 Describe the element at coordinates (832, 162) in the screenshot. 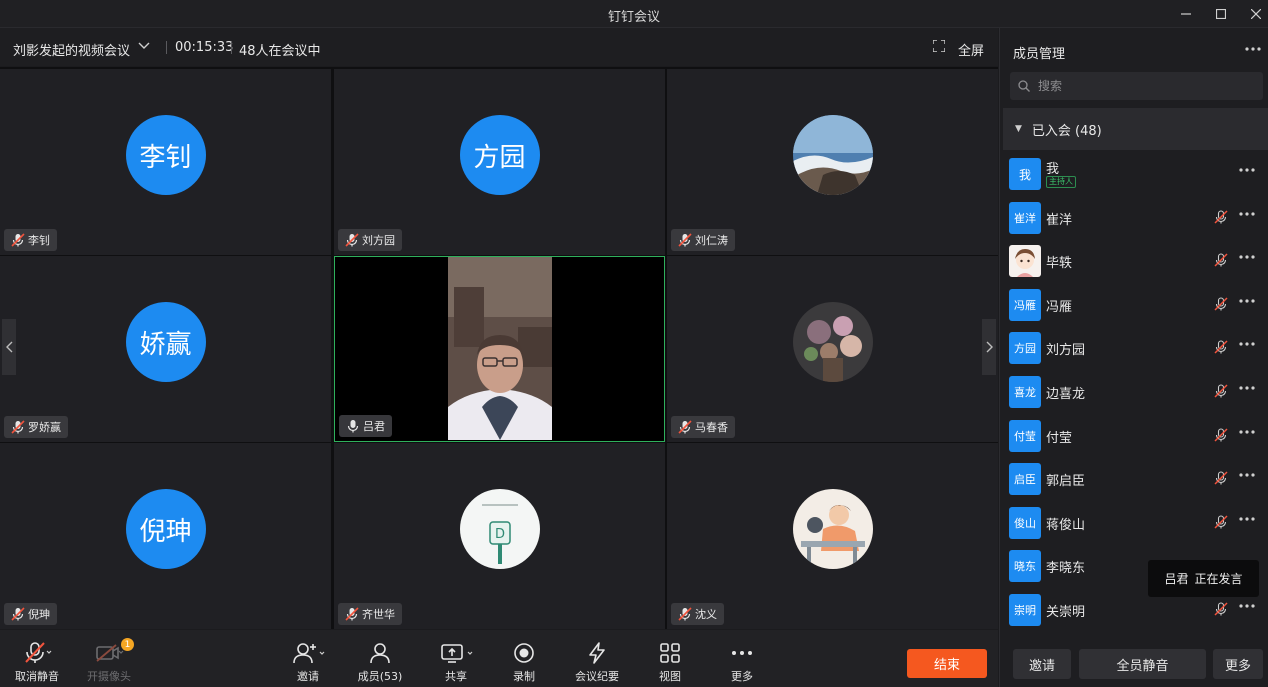

I see `video-tile: 刘仁涛` at that location.